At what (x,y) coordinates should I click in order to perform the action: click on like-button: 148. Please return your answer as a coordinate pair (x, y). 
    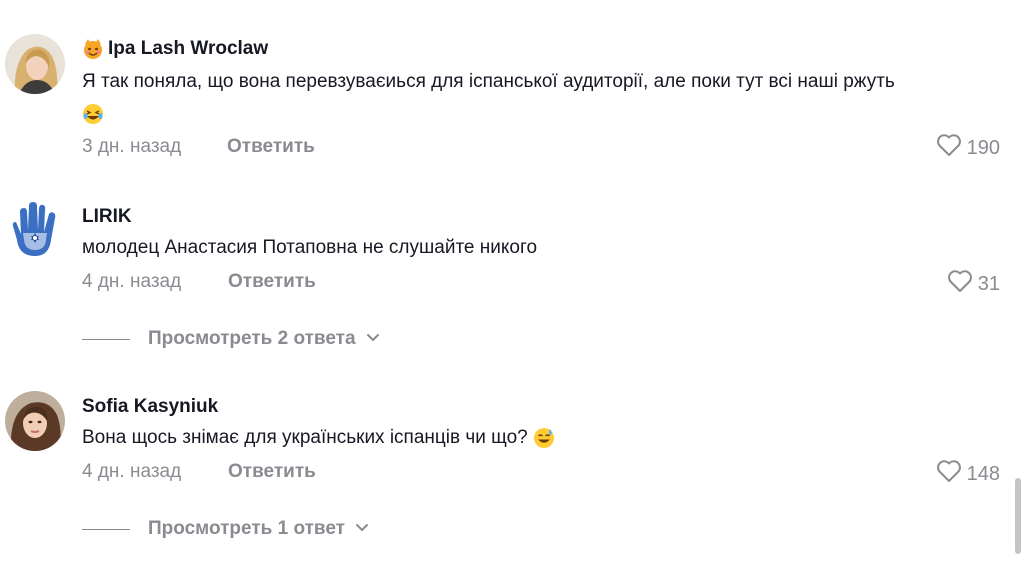
    Looking at the image, I should click on (967, 474).